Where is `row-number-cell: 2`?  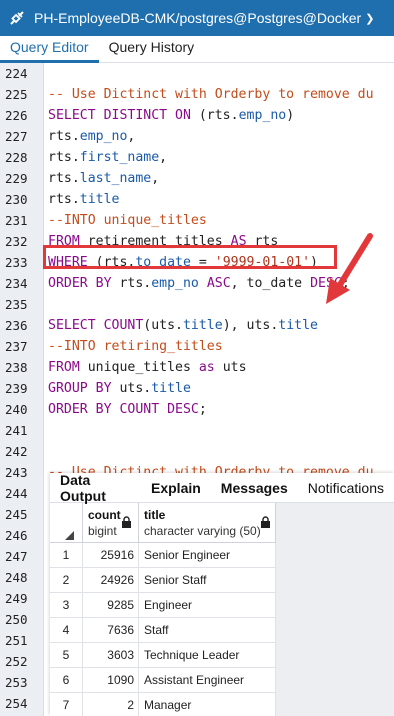 row-number-cell: 2 is located at coordinates (66, 580).